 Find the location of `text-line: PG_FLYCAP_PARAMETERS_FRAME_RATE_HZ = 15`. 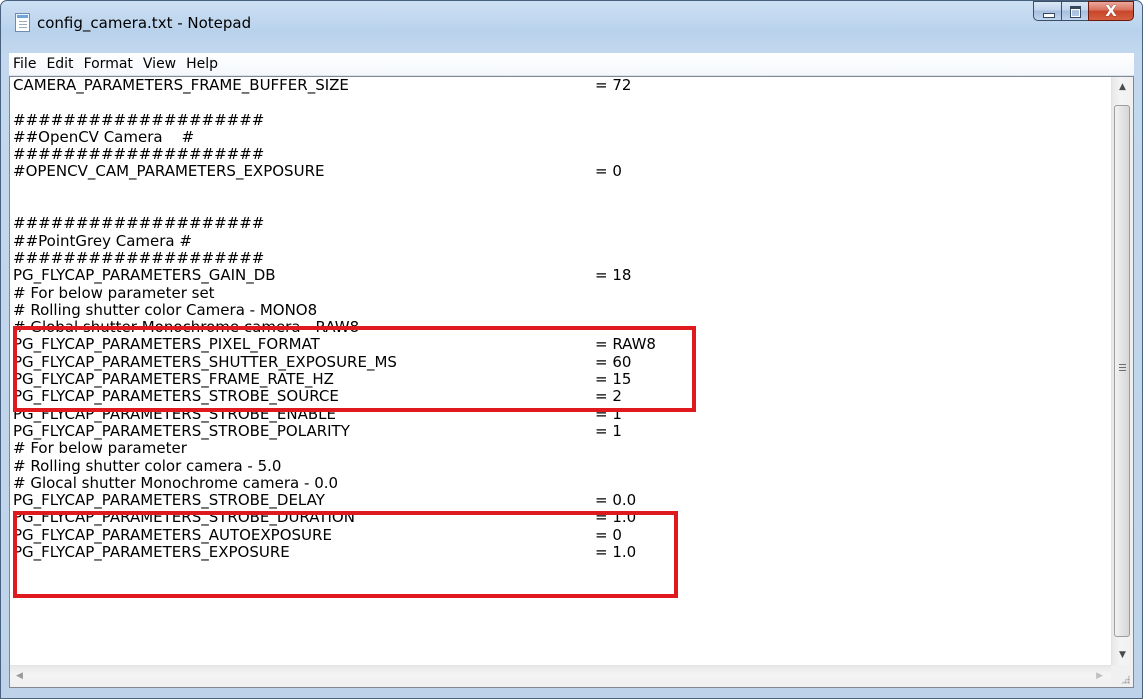

text-line: PG_FLYCAP_PARAMETERS_FRAME_RATE_HZ = 15 is located at coordinates (562, 379).